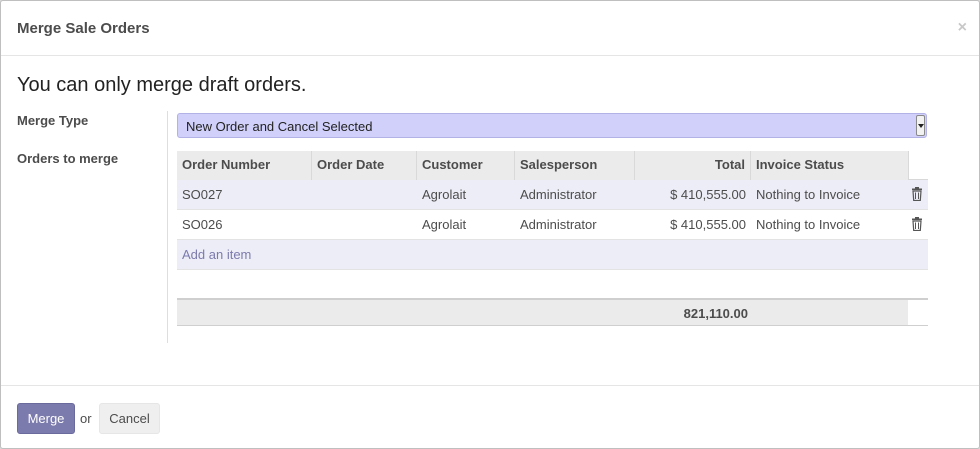 The width and height of the screenshot is (980, 449). What do you see at coordinates (552, 255) in the screenshot?
I see `add-item-row: Add an item` at bounding box center [552, 255].